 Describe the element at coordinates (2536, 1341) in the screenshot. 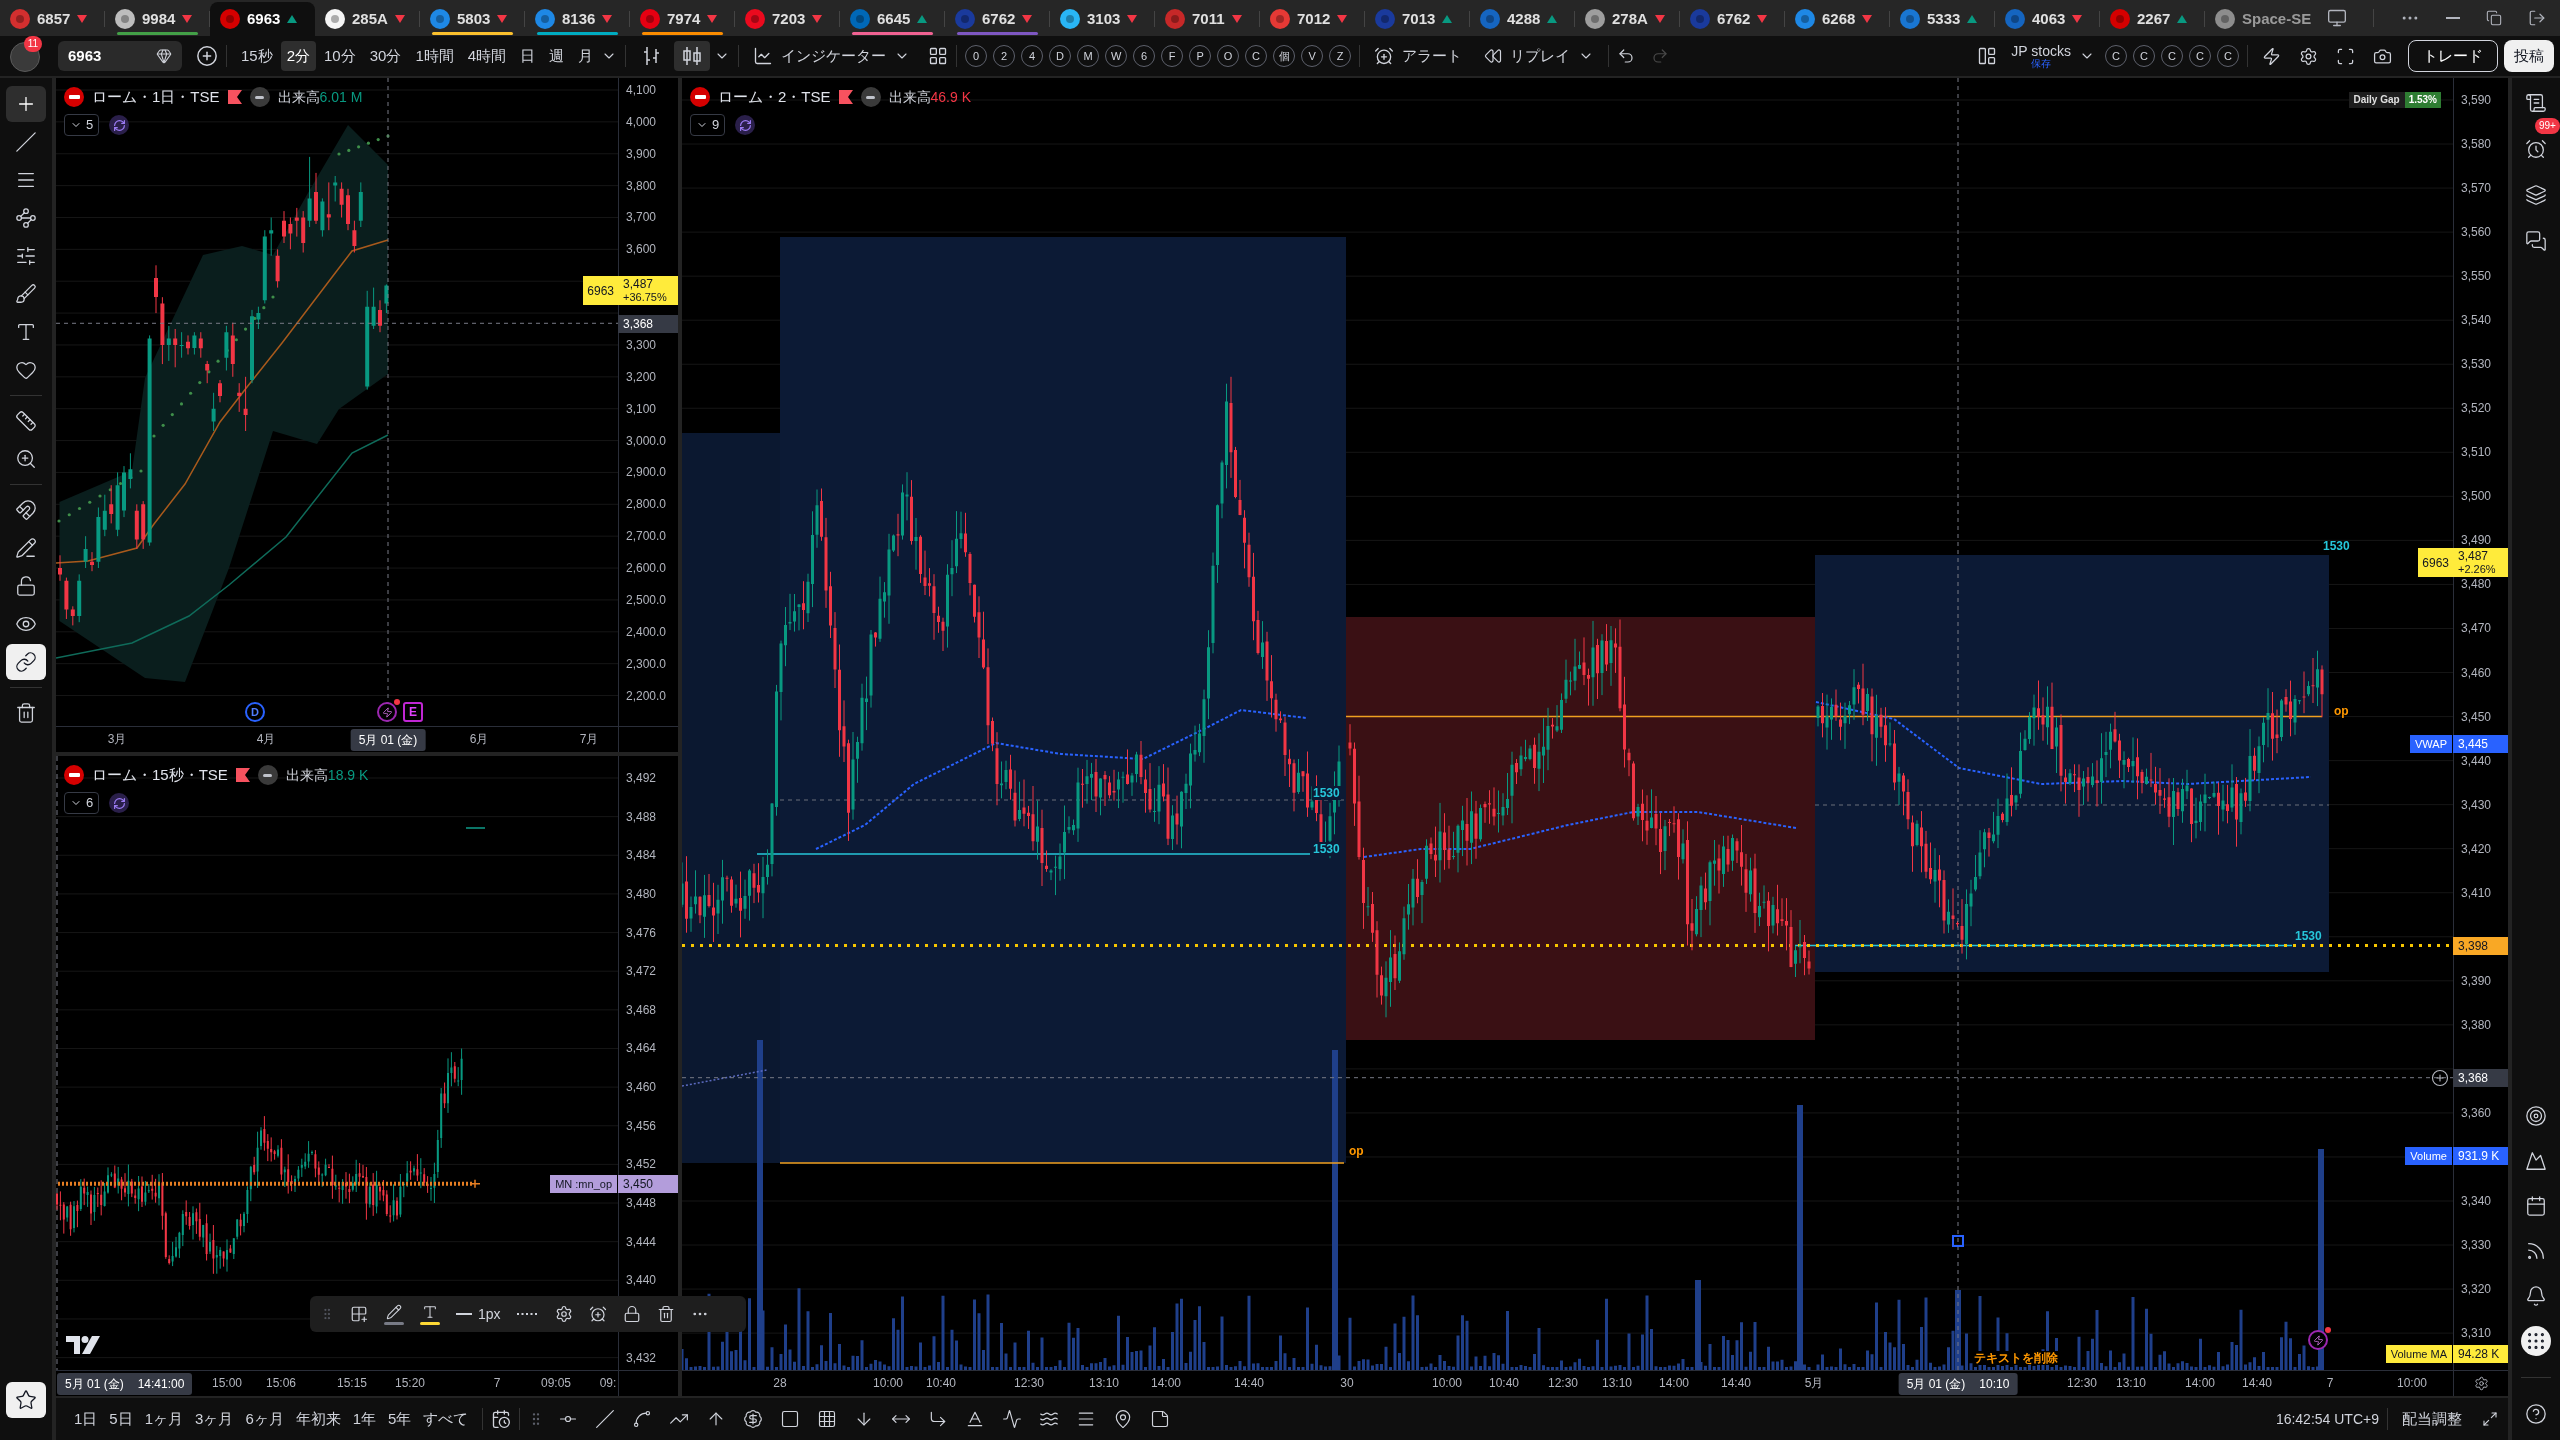

I see `side-panel-button` at that location.